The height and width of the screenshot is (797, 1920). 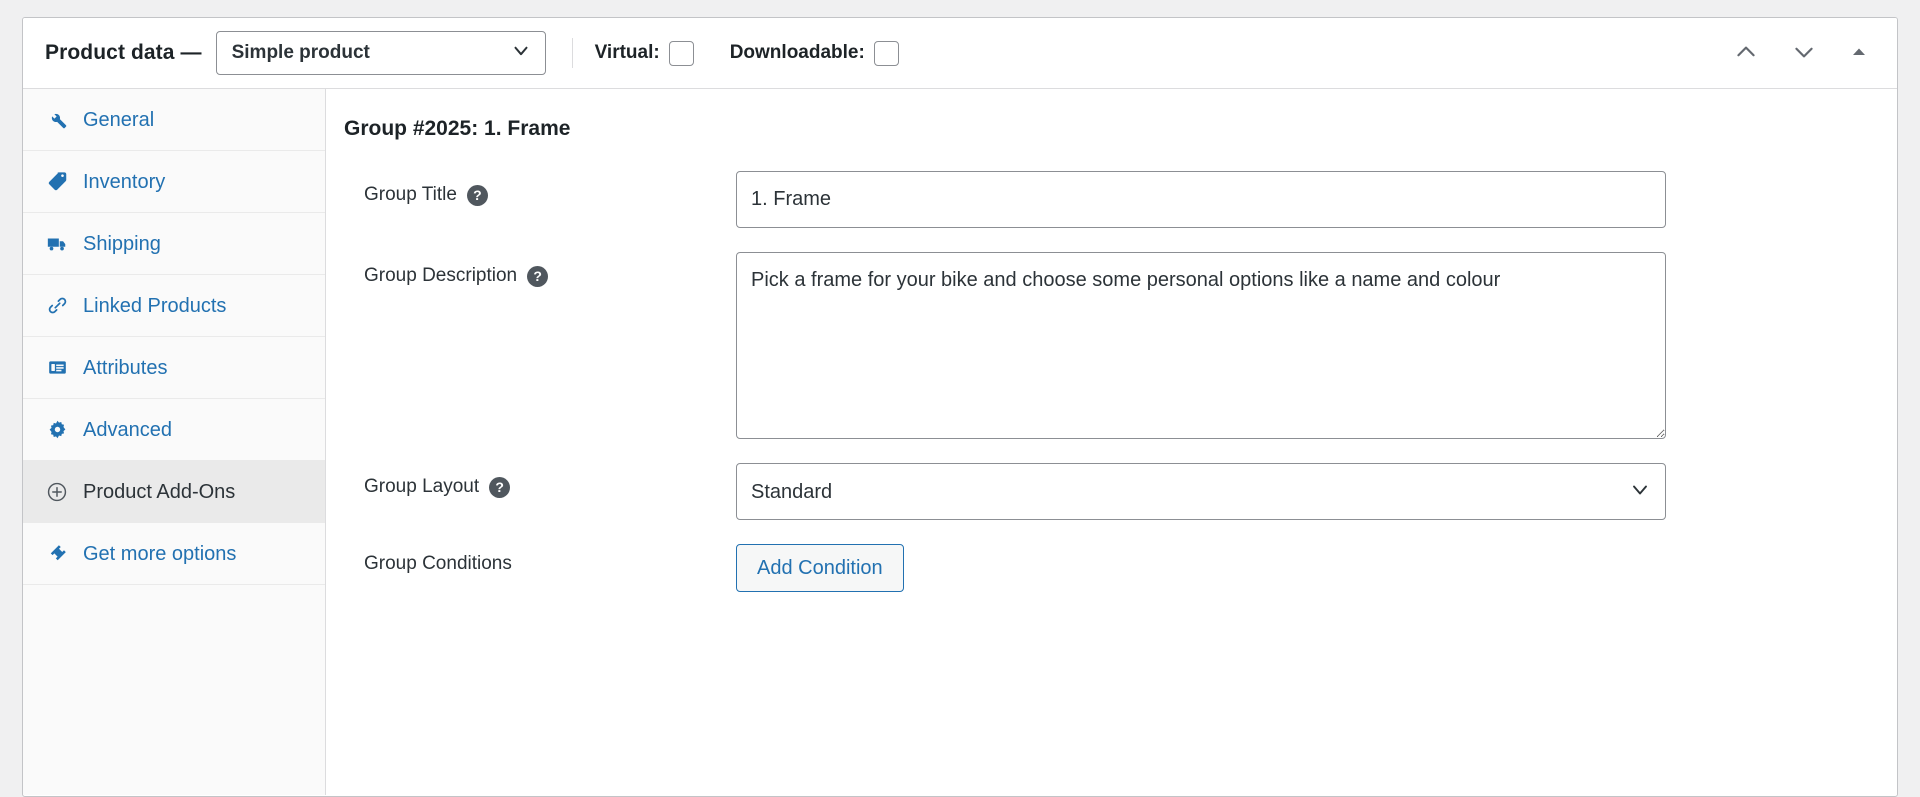 I want to click on sidebar-item-label: Product Add-Ons, so click(x=159, y=491).